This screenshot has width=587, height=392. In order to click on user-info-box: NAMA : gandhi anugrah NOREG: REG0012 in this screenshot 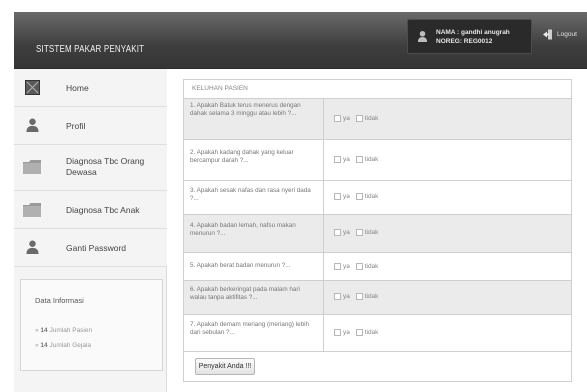, I will do `click(469, 36)`.